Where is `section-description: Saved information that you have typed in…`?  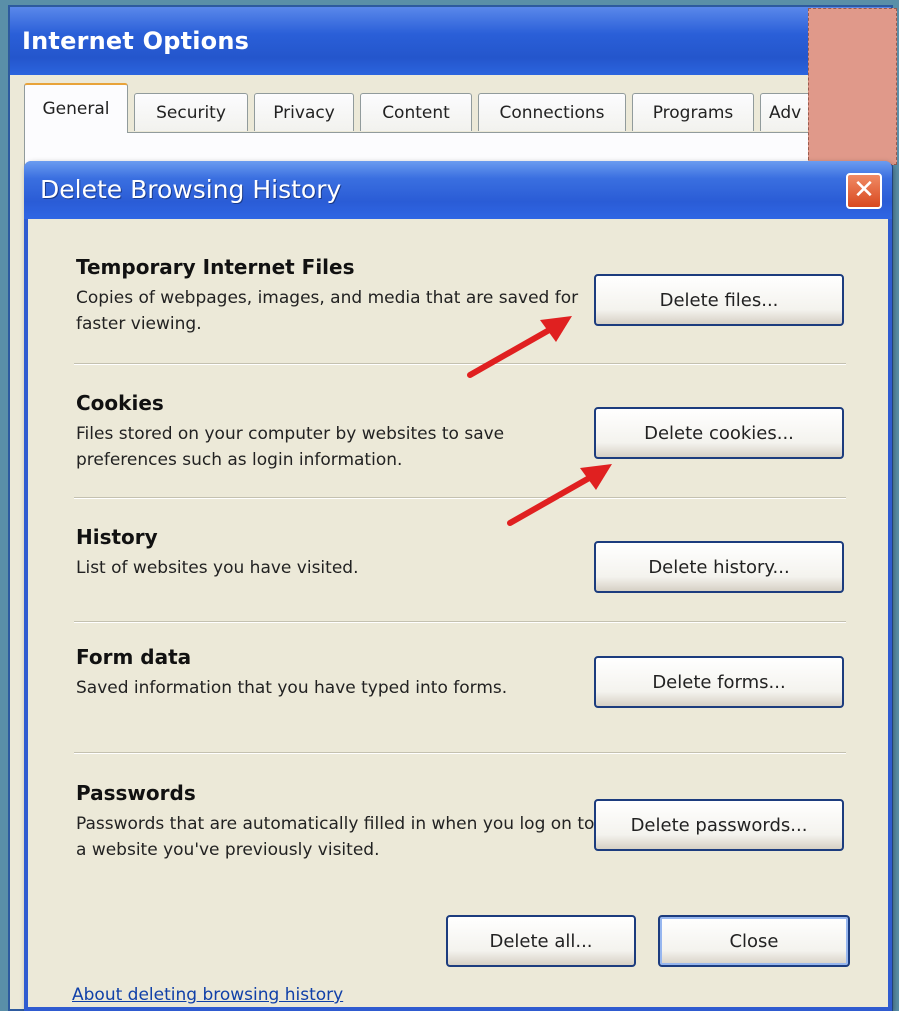
section-description: Saved information that you have typed in… is located at coordinates (292, 688).